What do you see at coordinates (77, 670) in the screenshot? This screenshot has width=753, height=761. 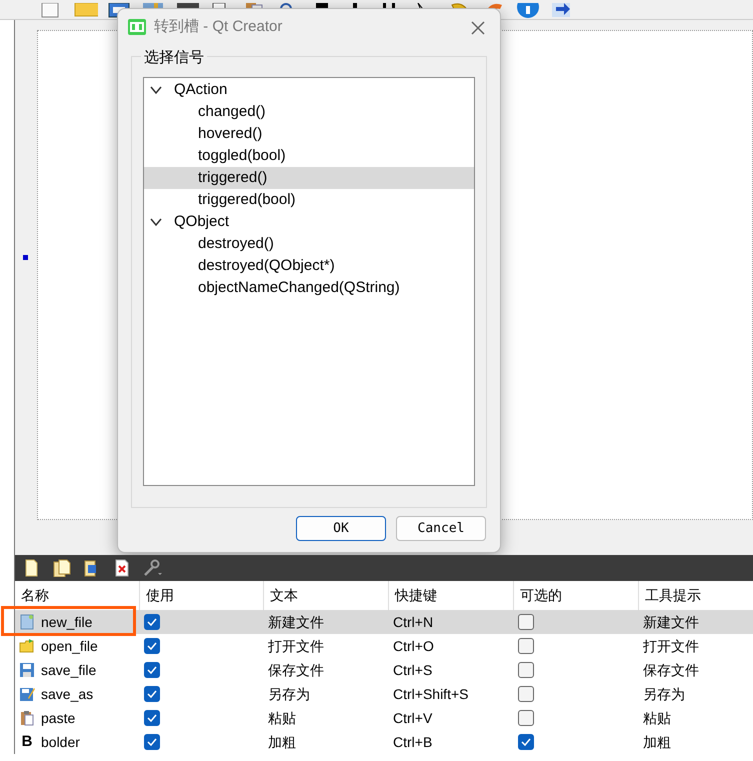 I see `action-name: save_file` at bounding box center [77, 670].